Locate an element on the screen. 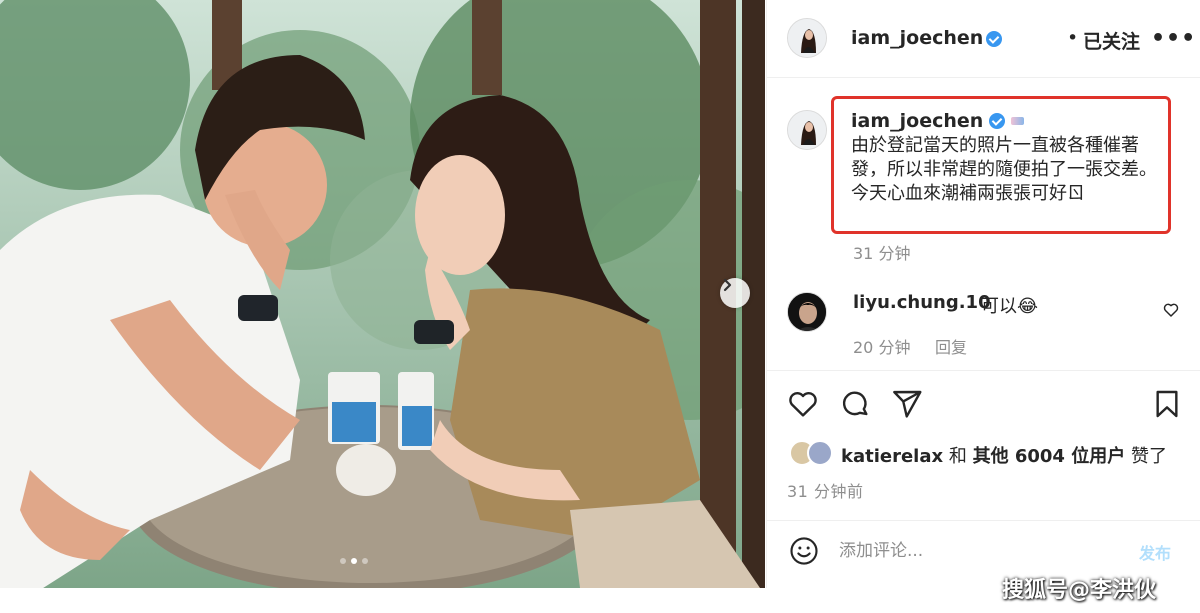  save-button is located at coordinates (1167, 406).